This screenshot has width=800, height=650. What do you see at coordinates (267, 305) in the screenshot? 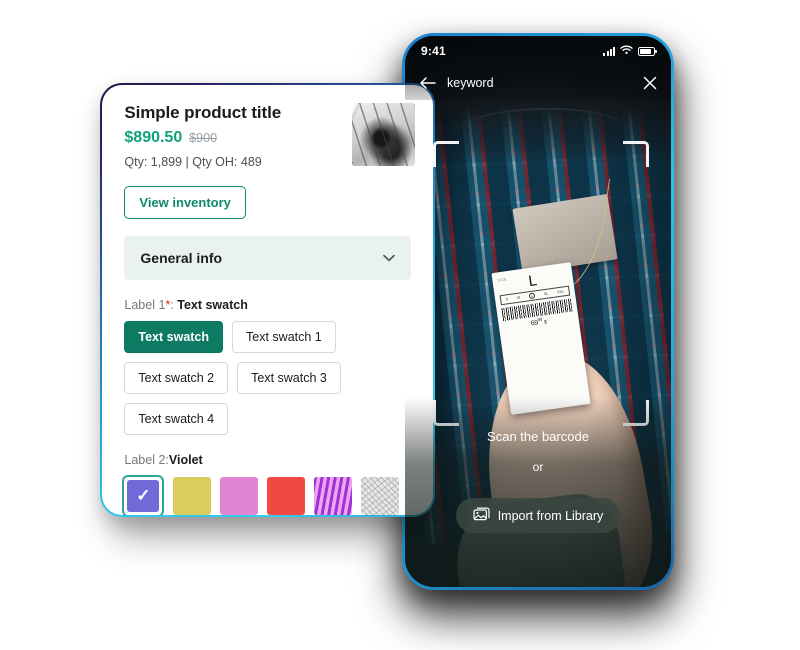
I see `option1-label-line: Label 1*: Text swatch` at bounding box center [267, 305].